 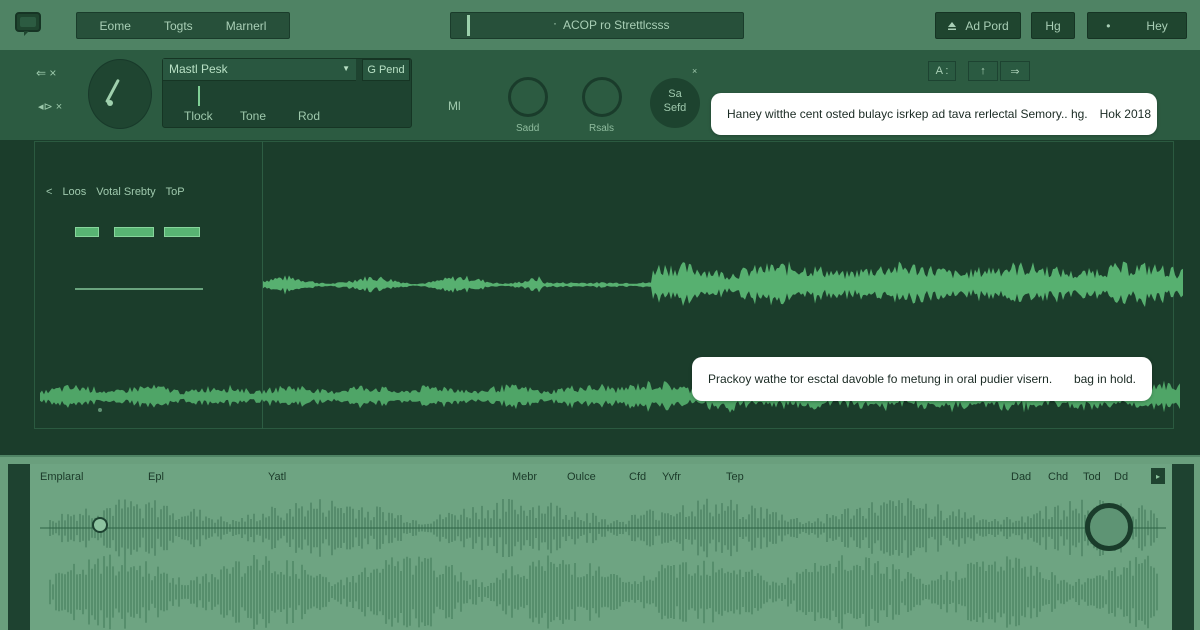 What do you see at coordinates (125, 192) in the screenshot?
I see `track-header-name: Votal Srebty` at bounding box center [125, 192].